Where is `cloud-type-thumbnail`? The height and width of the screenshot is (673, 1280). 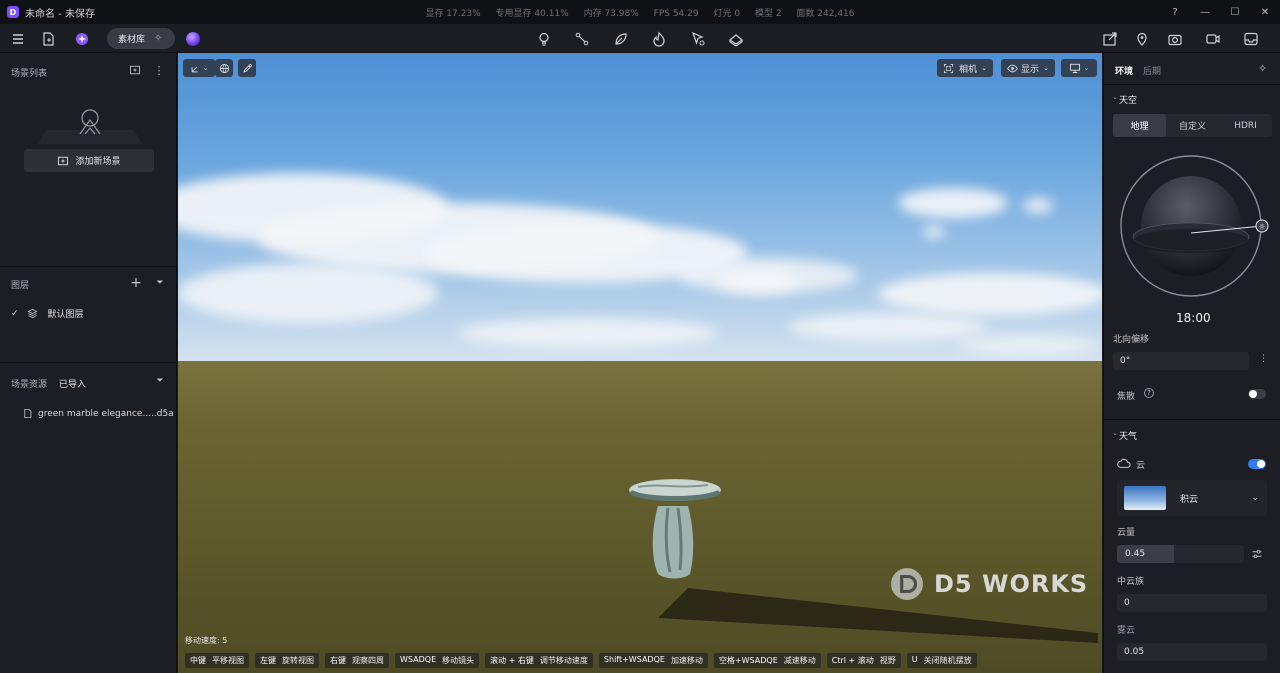
cloud-type-thumbnail is located at coordinates (1145, 498).